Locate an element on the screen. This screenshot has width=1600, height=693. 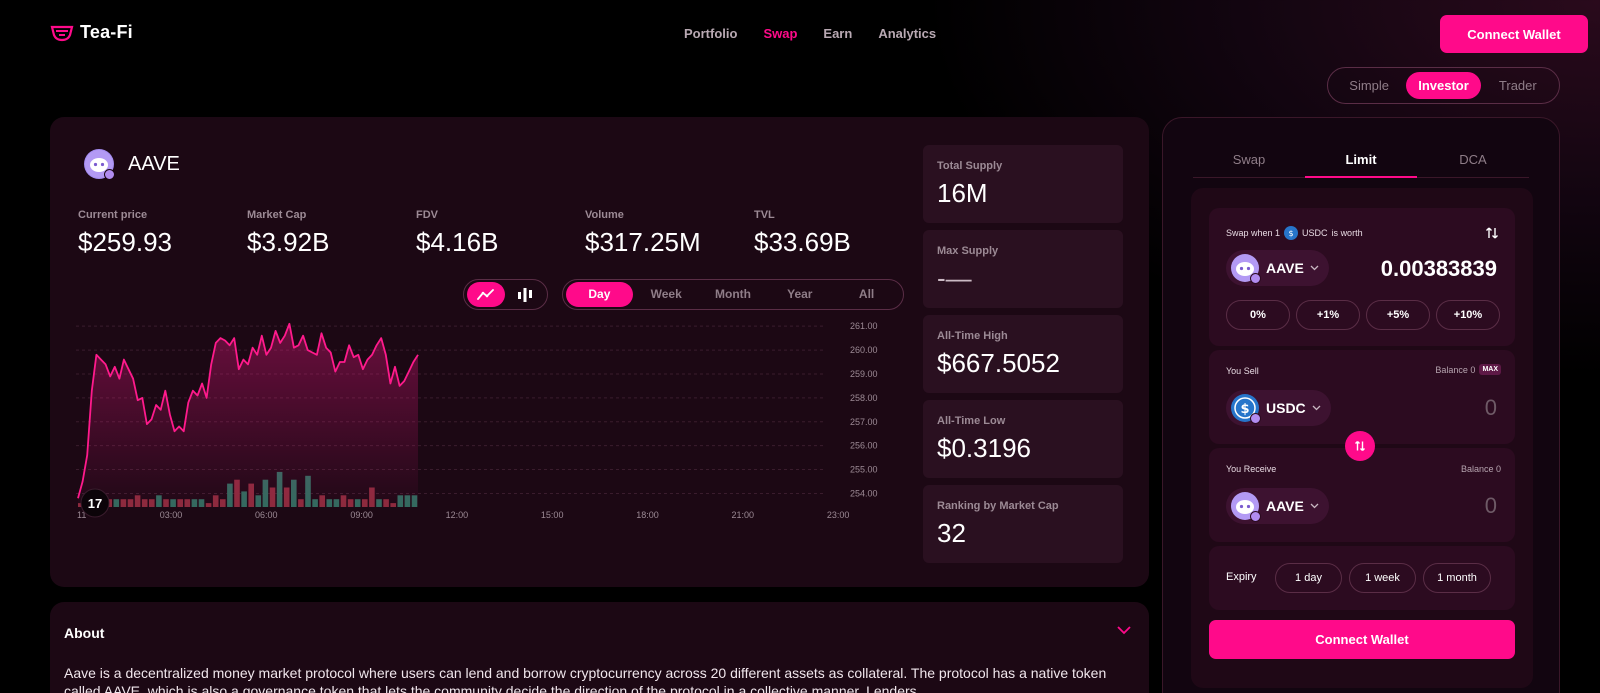
token-symbol: AAVE is located at coordinates (1285, 506).